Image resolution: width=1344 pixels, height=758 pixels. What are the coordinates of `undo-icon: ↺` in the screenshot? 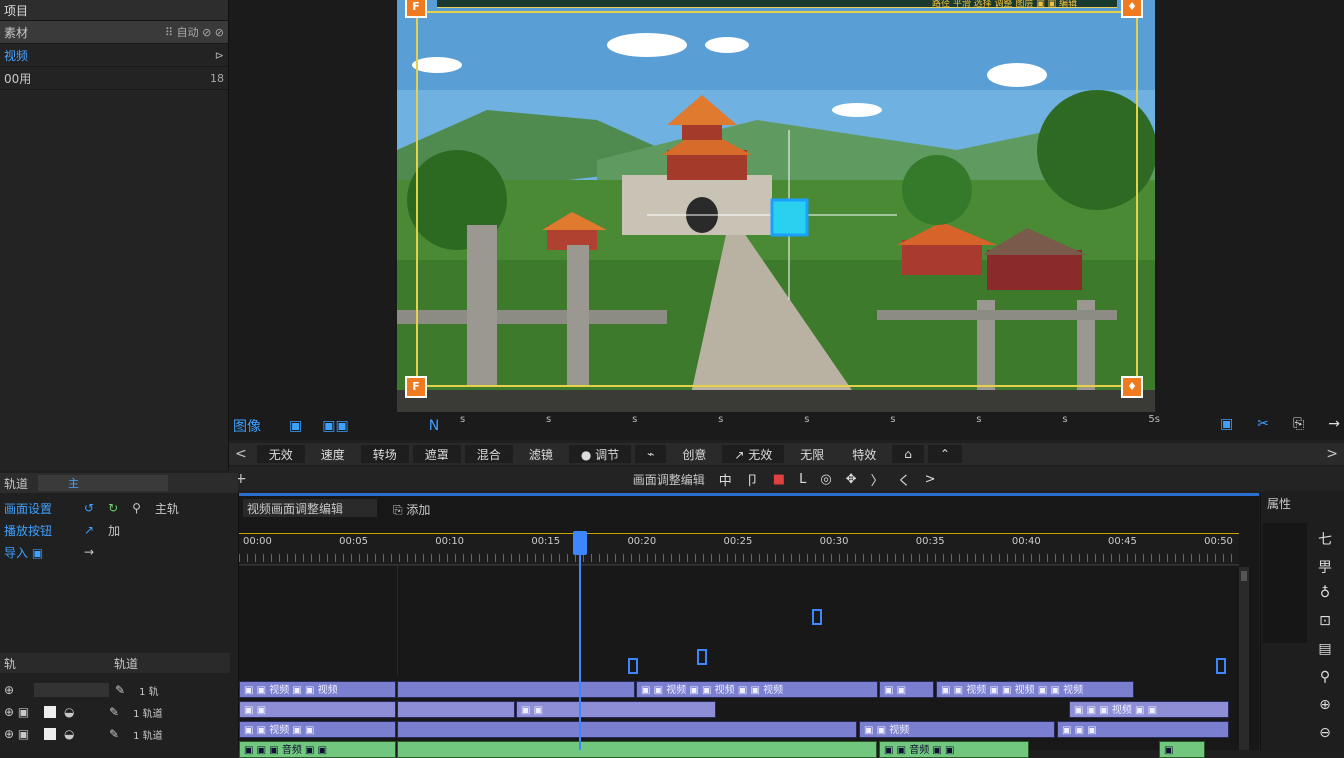 It's located at (89, 508).